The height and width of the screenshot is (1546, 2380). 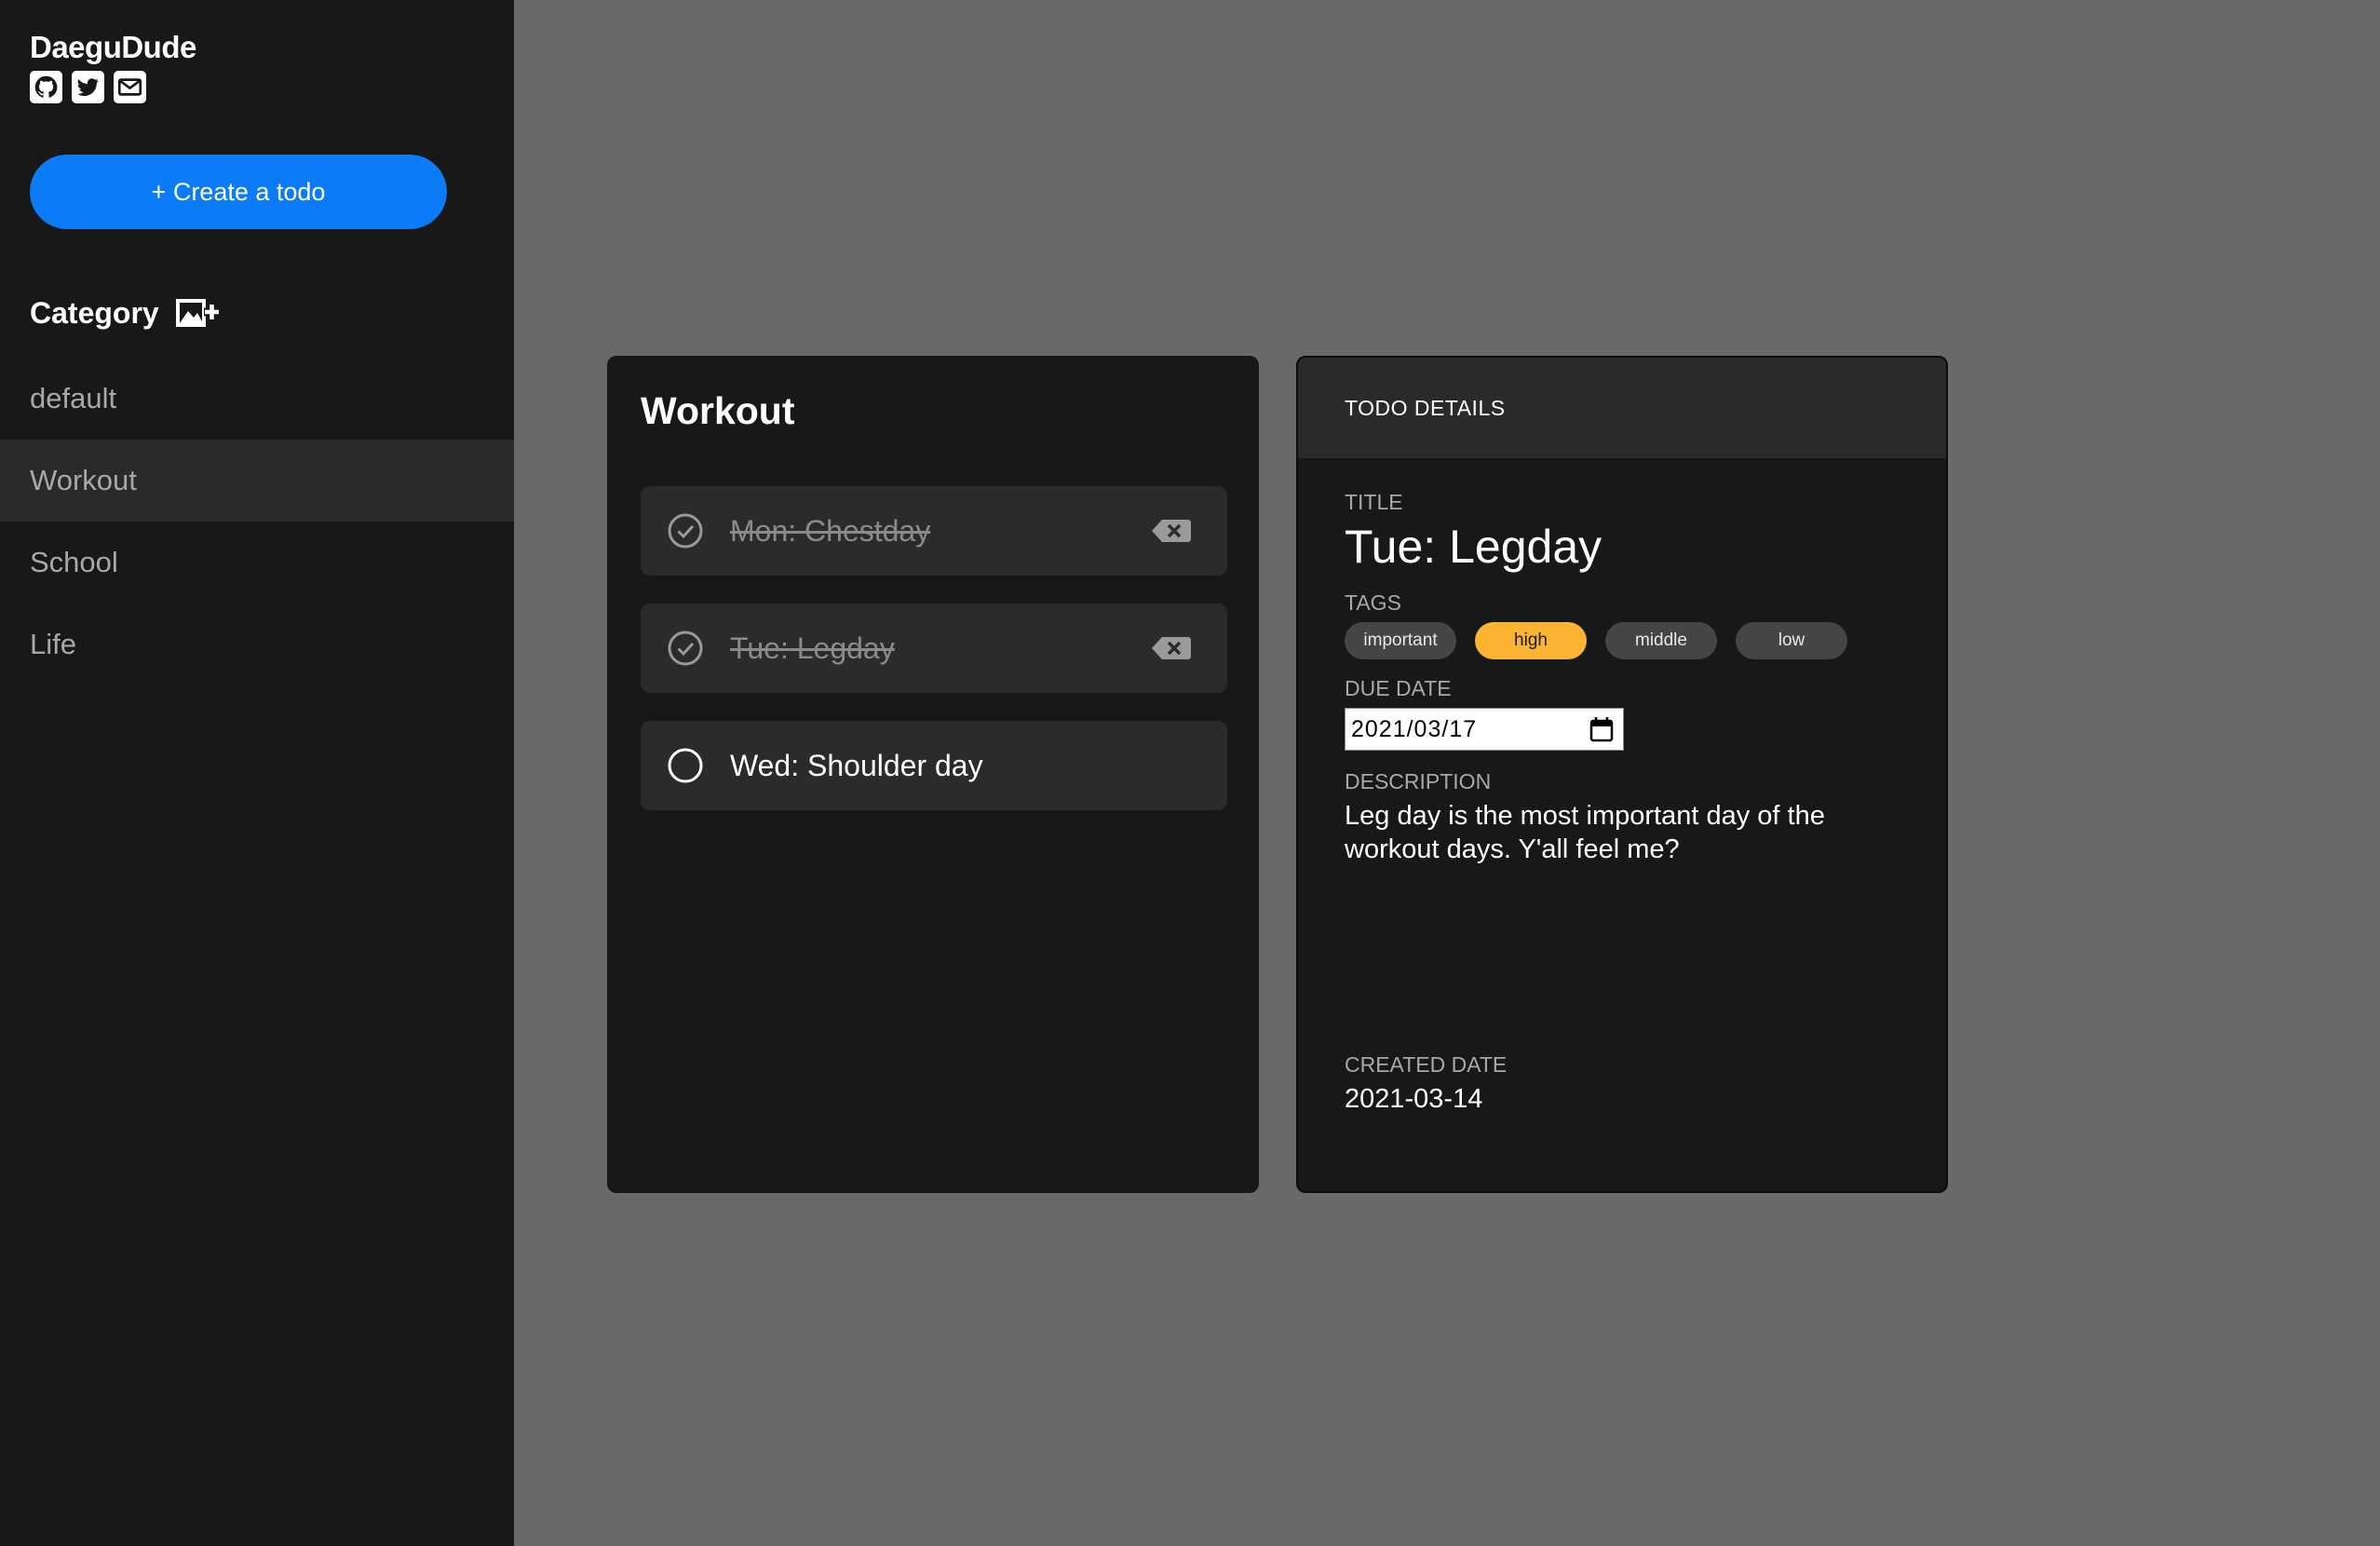 I want to click on category-item-school: School, so click(x=257, y=562).